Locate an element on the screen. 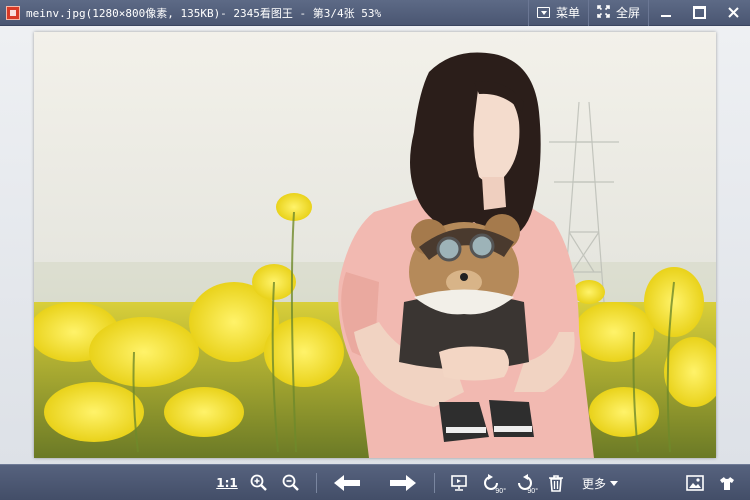  menu-label: 菜单 is located at coordinates (567, 13).